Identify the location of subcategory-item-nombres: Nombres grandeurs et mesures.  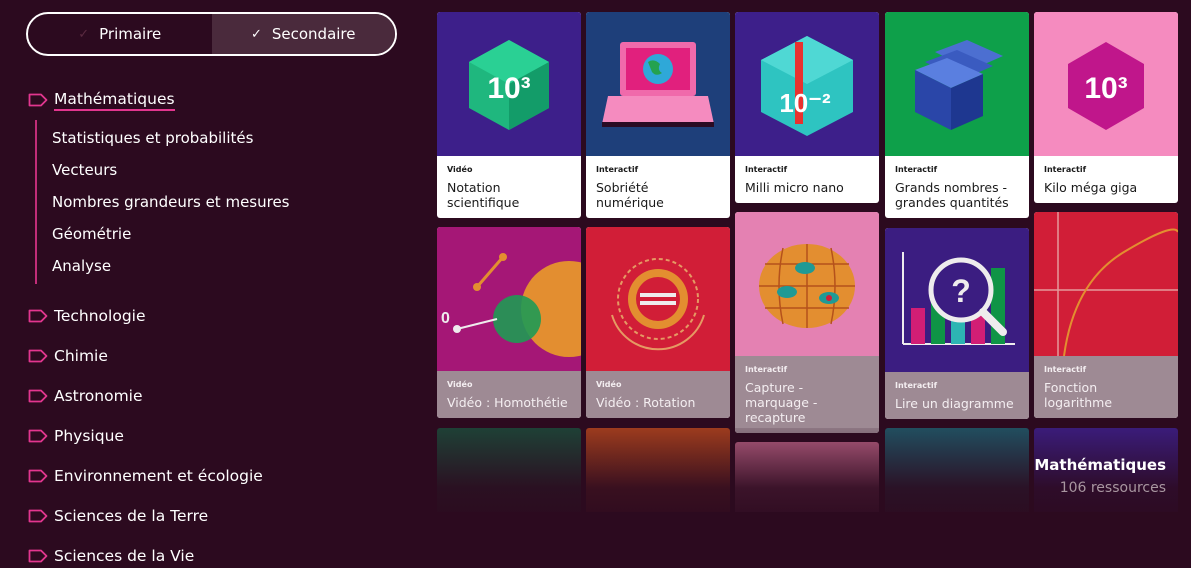
(230, 202).